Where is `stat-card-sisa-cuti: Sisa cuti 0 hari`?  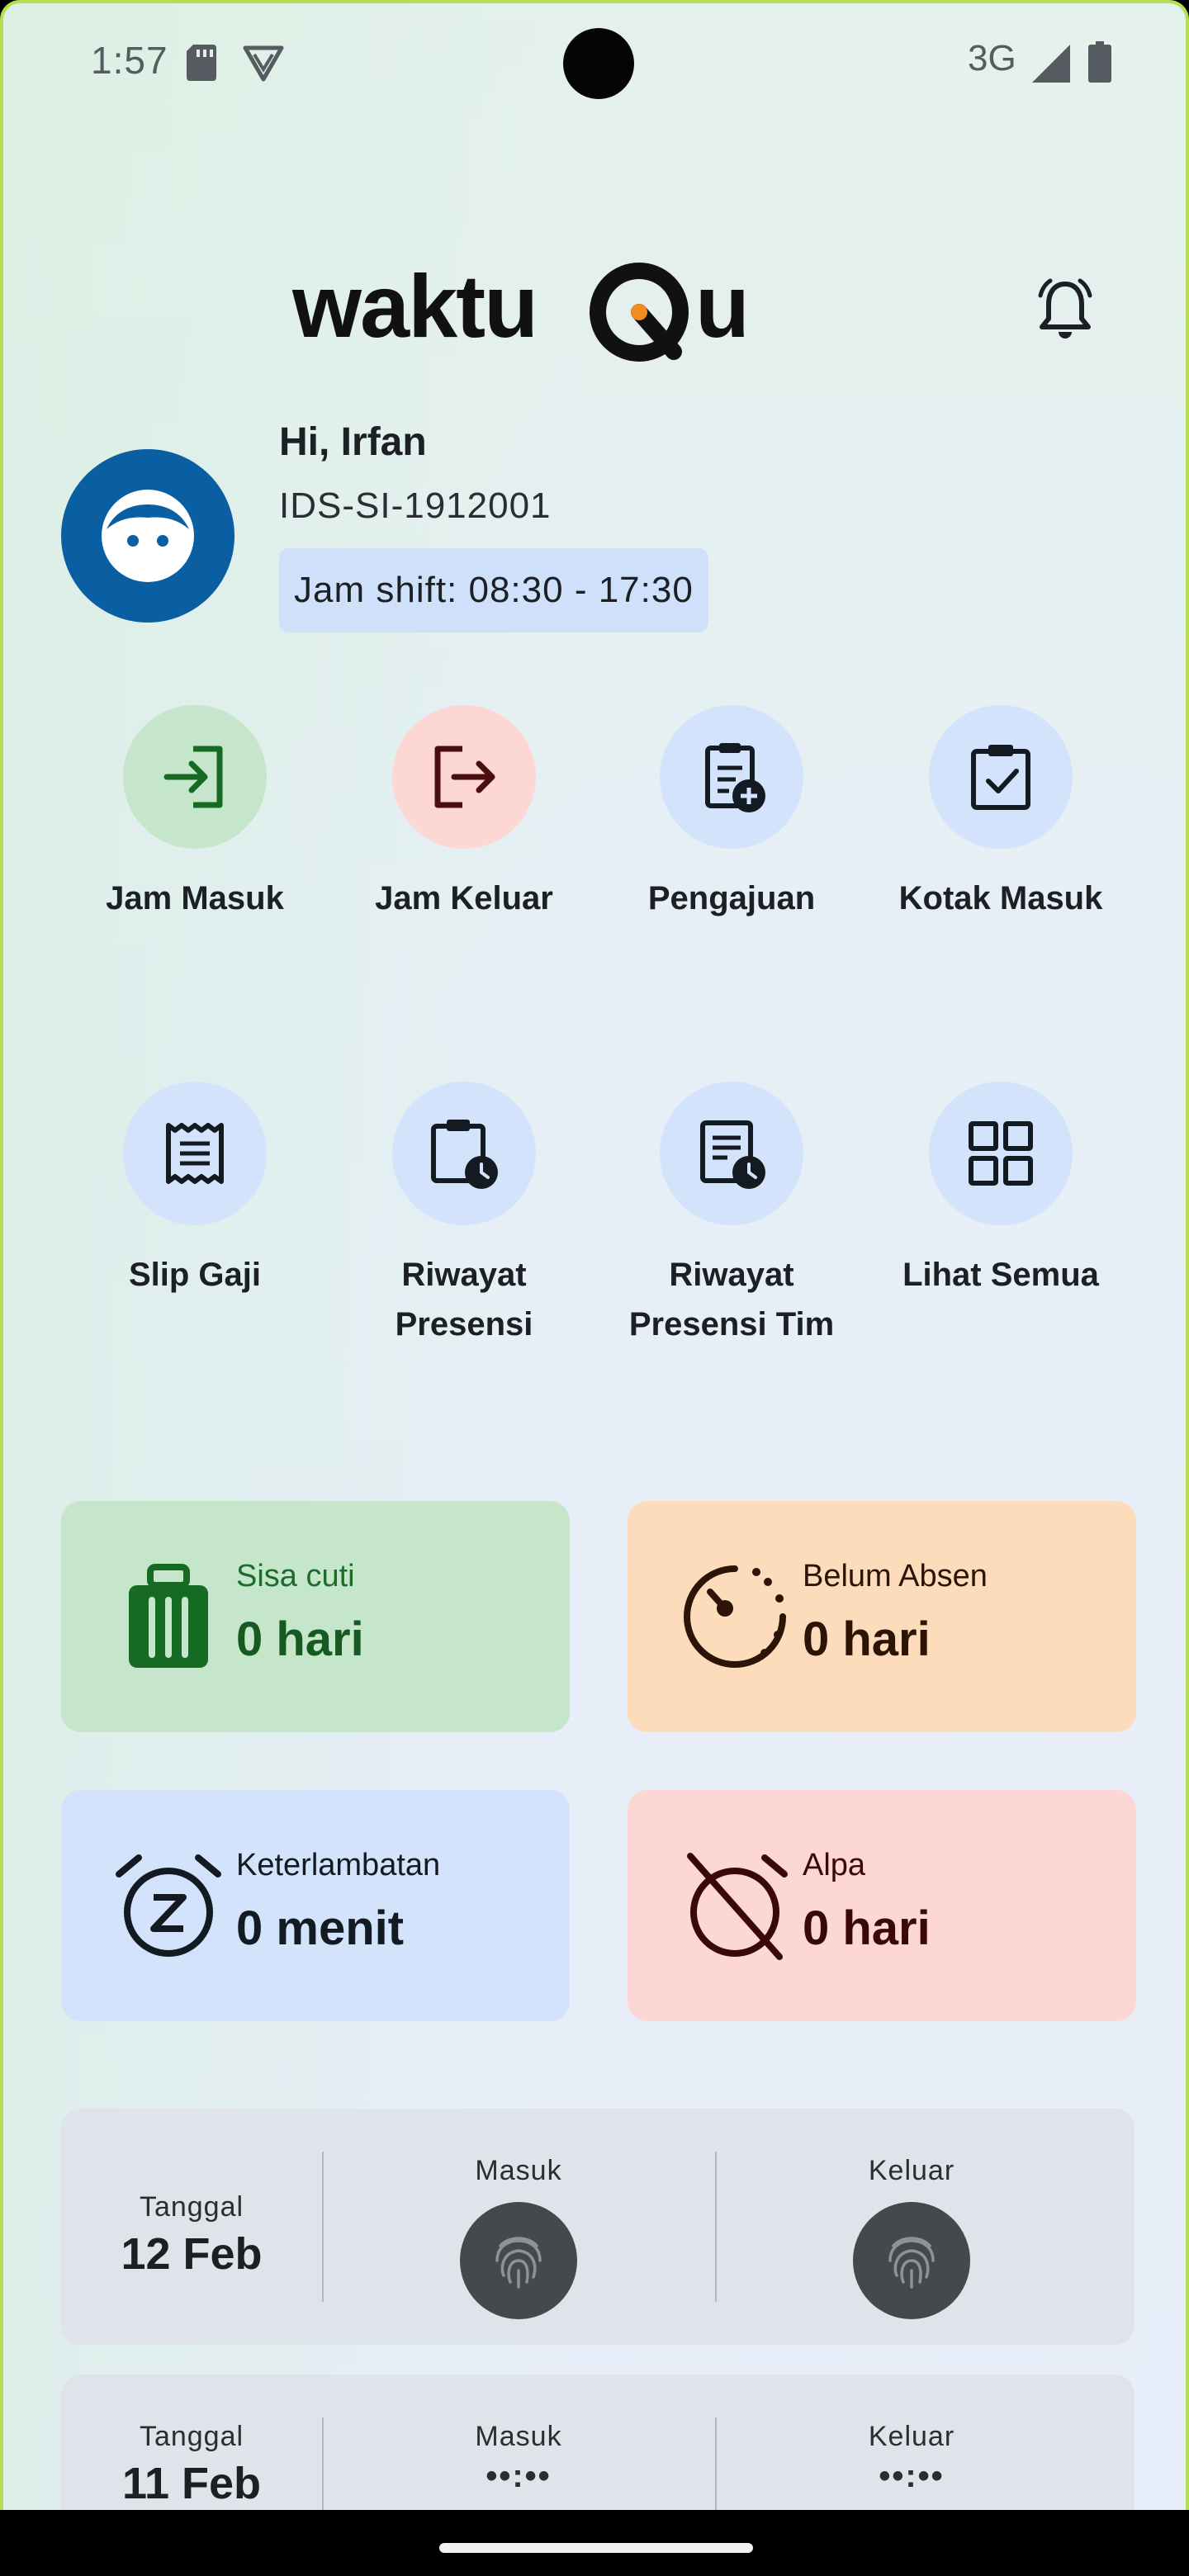
stat-card-sisa-cuti: Sisa cuti 0 hari is located at coordinates (315, 1616).